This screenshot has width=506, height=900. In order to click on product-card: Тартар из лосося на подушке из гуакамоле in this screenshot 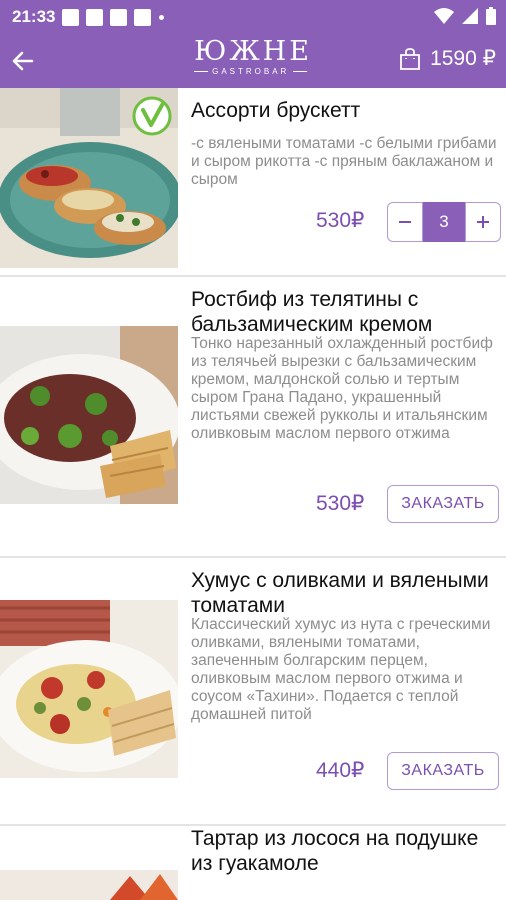, I will do `click(253, 863)`.